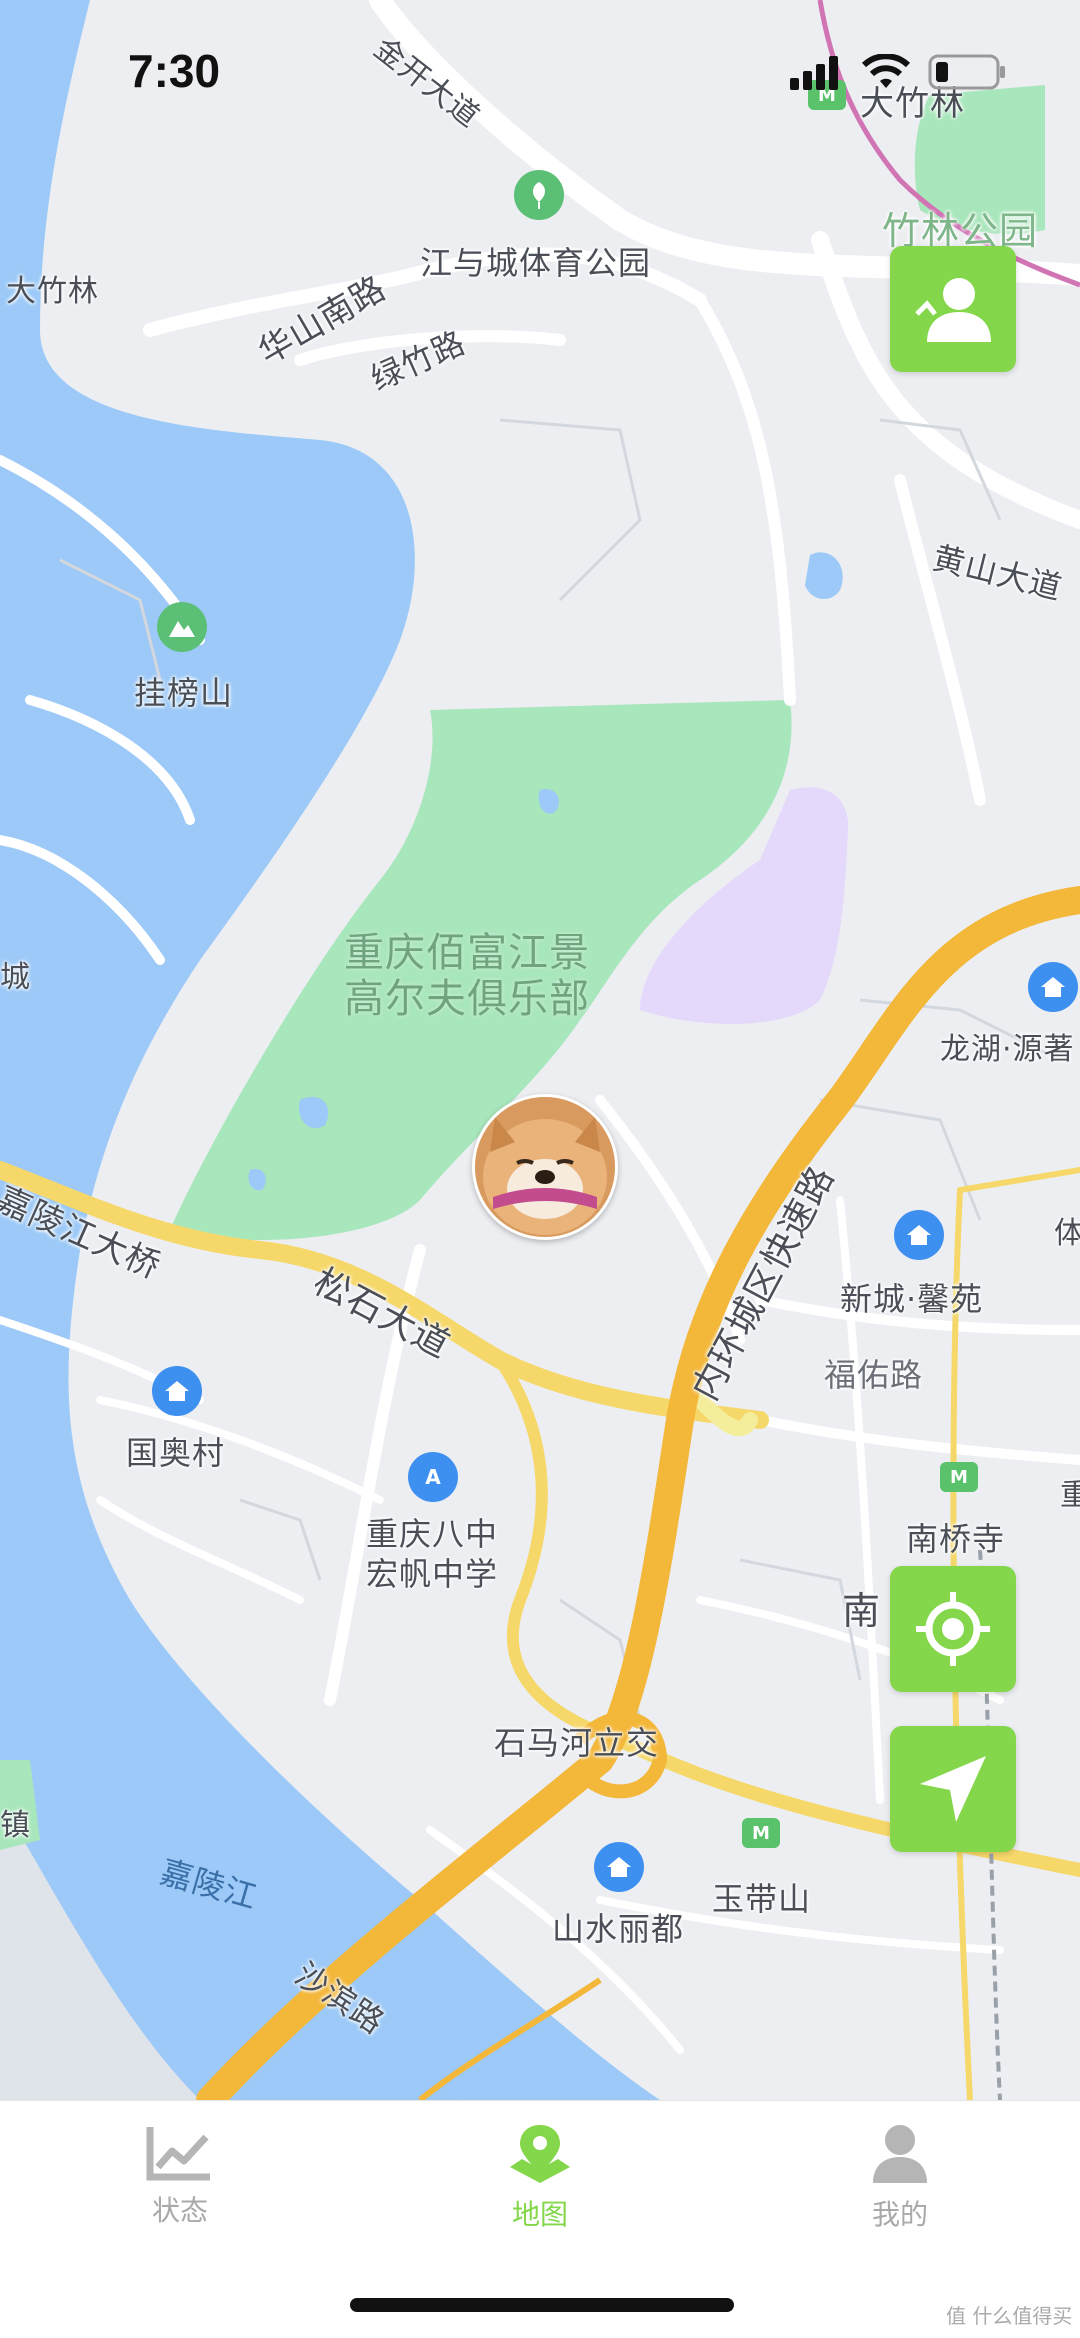  I want to click on poi-label-guoao: 国奥村, so click(176, 1453).